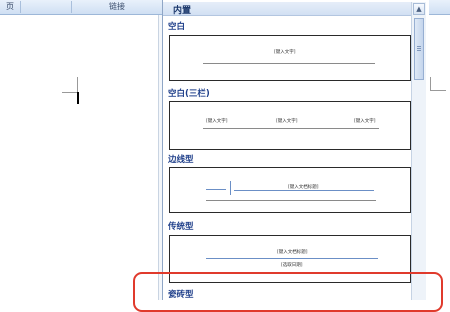 Image resolution: width=450 pixels, height=312 pixels. What do you see at coordinates (46, 7) in the screenshot?
I see `ribbon-group-blank` at bounding box center [46, 7].